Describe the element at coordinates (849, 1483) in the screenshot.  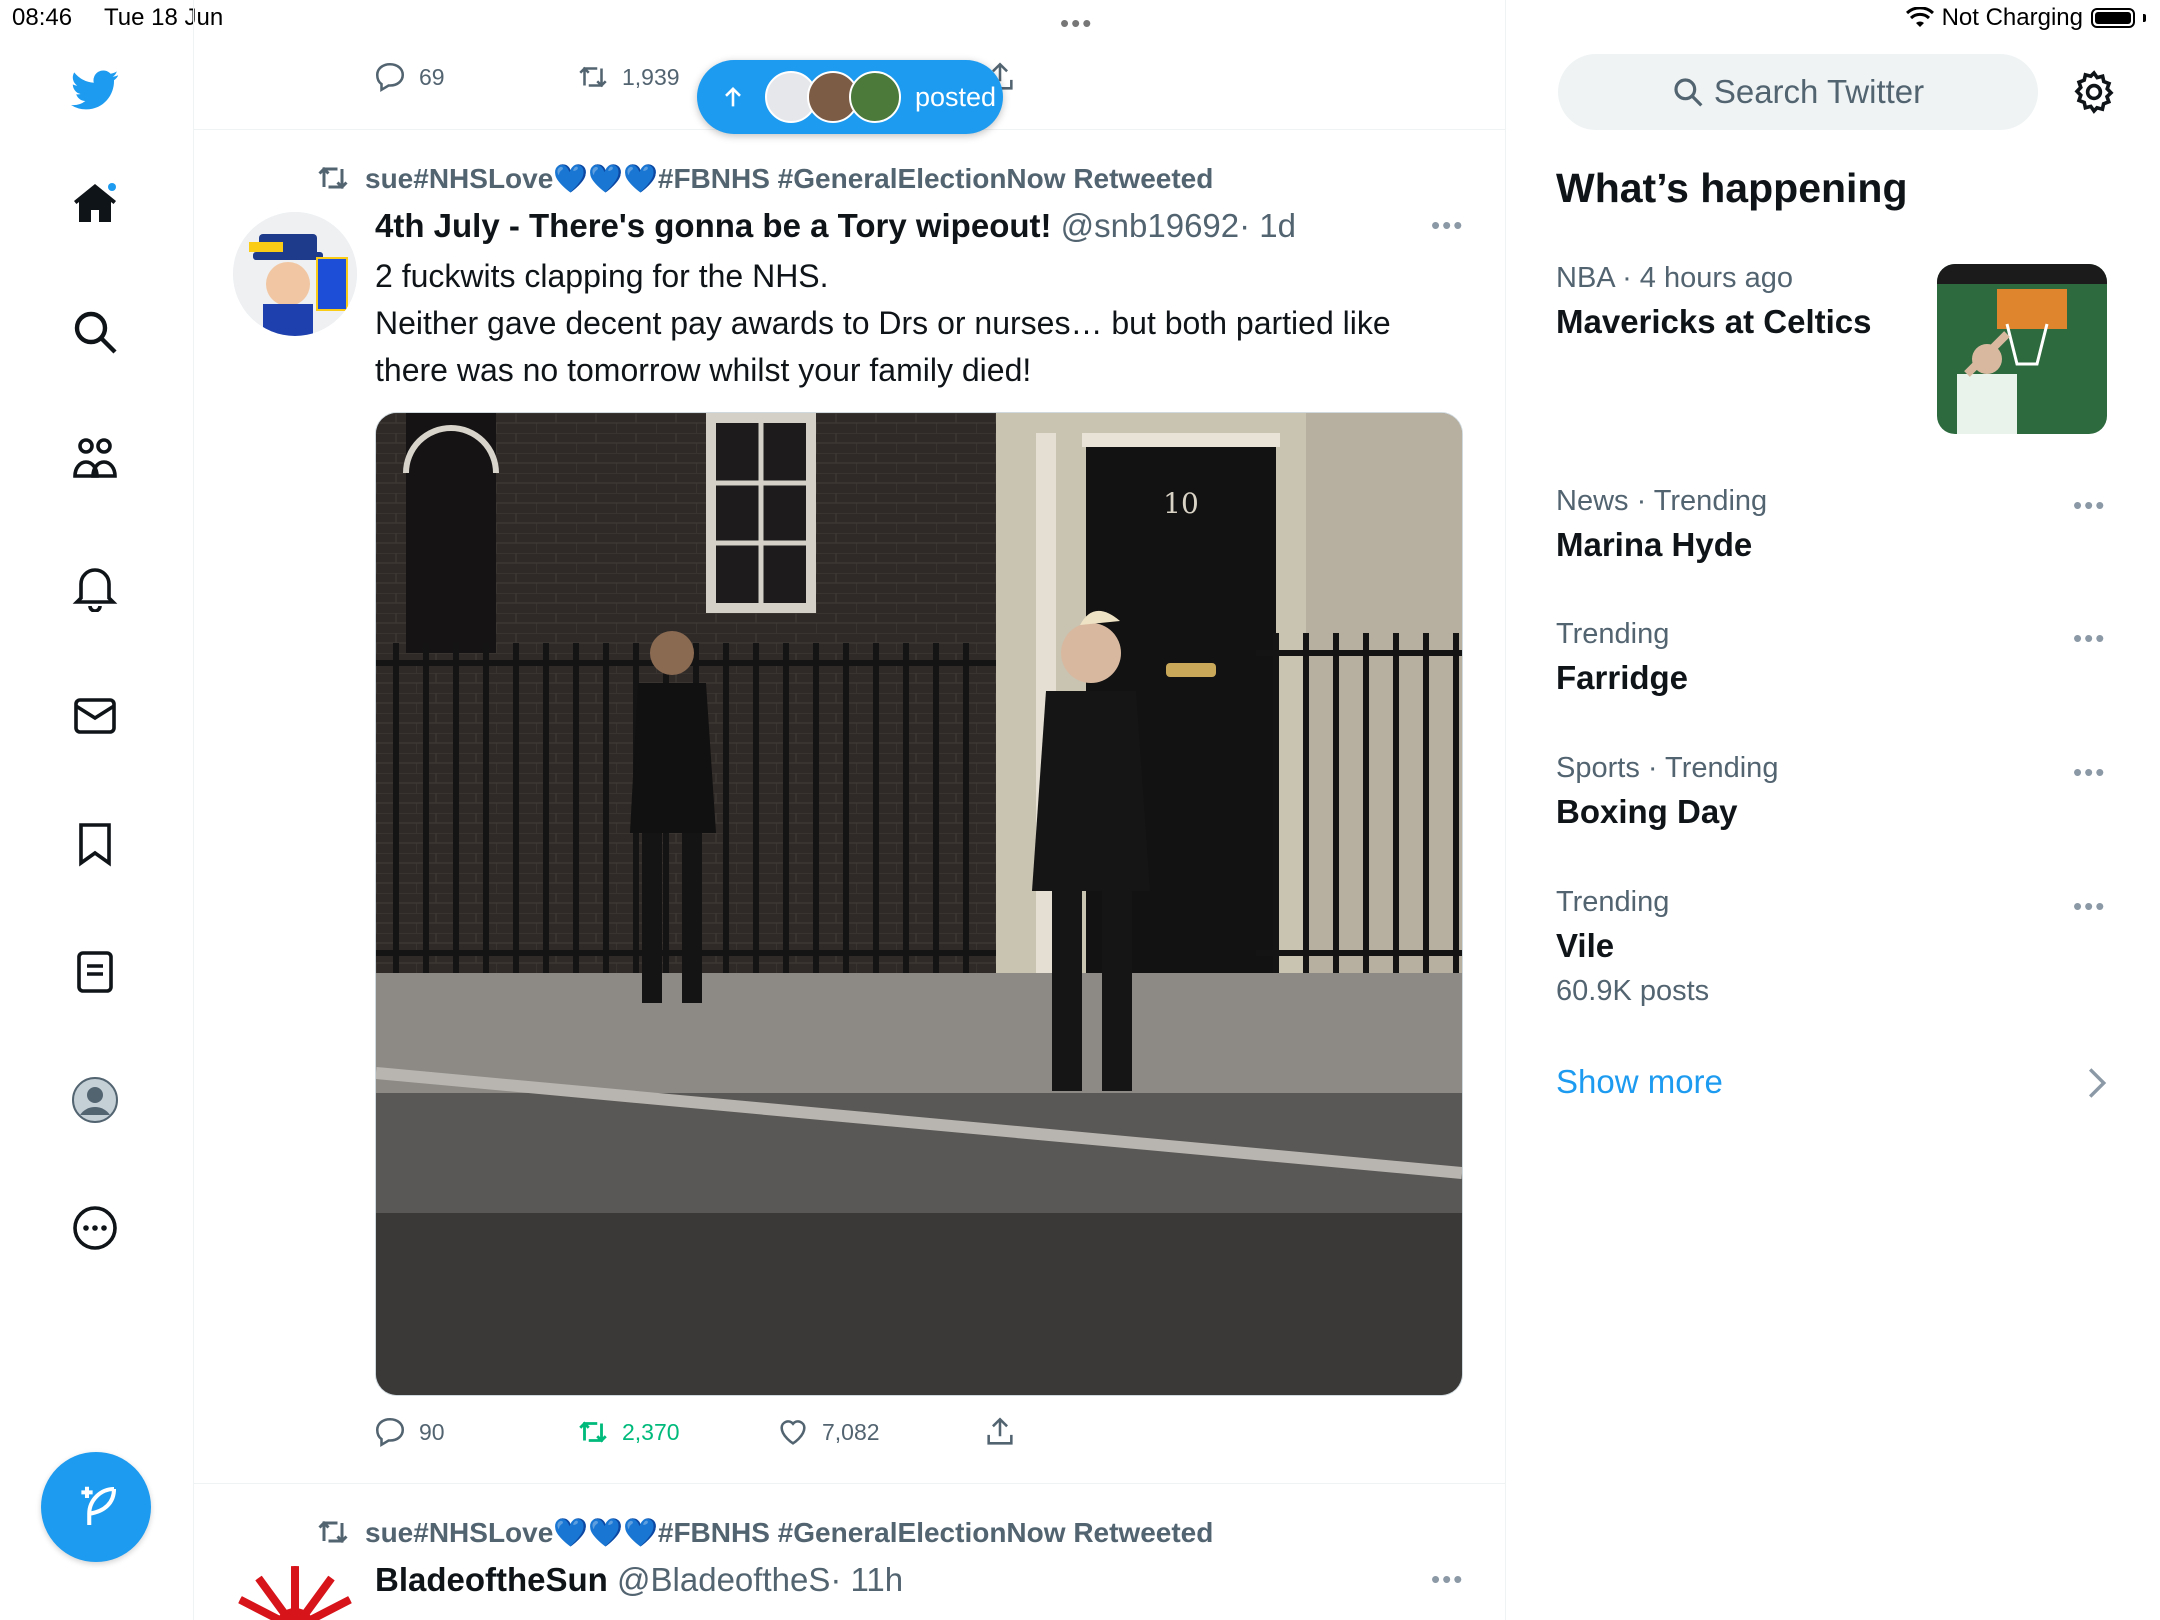
I see `tweet-divider` at that location.